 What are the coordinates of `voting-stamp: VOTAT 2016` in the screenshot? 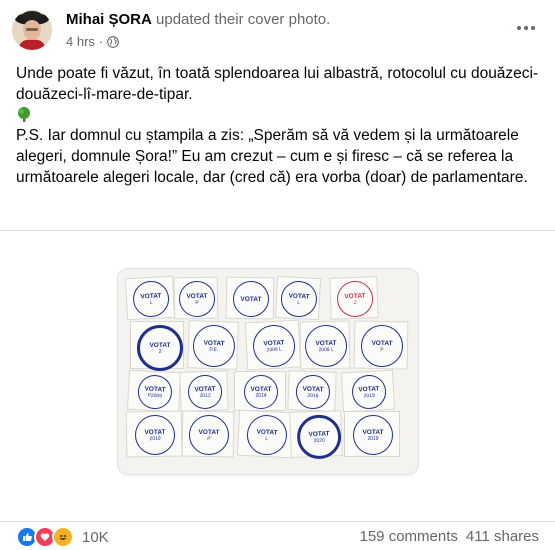 It's located at (312, 391).